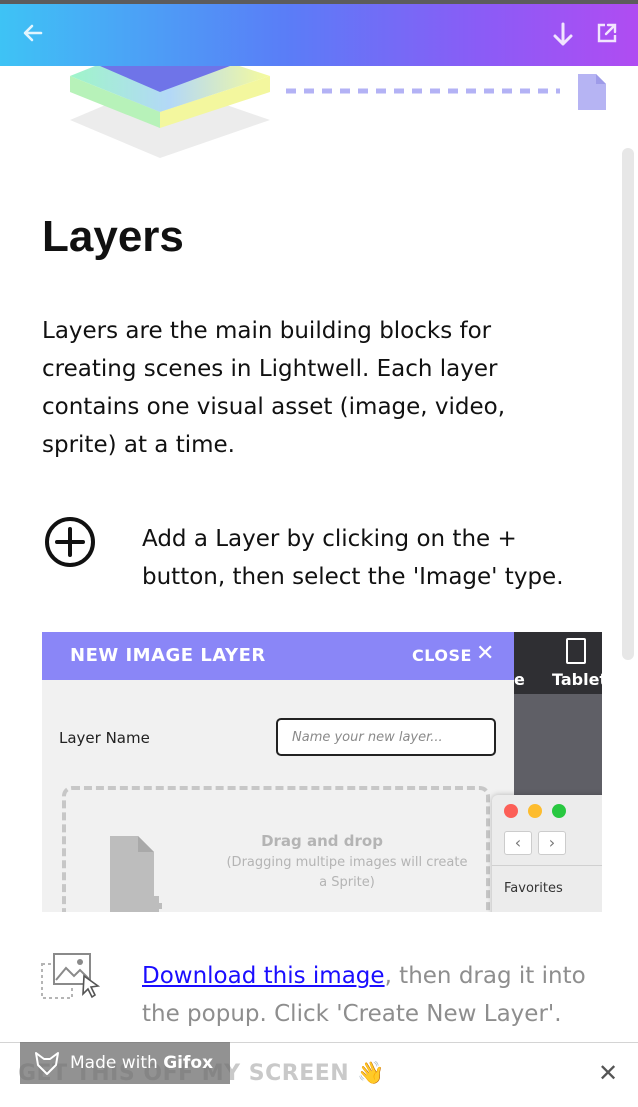 This screenshot has height=1107, width=638. Describe the element at coordinates (563, 37) in the screenshot. I see `download-arrow-icon` at that location.